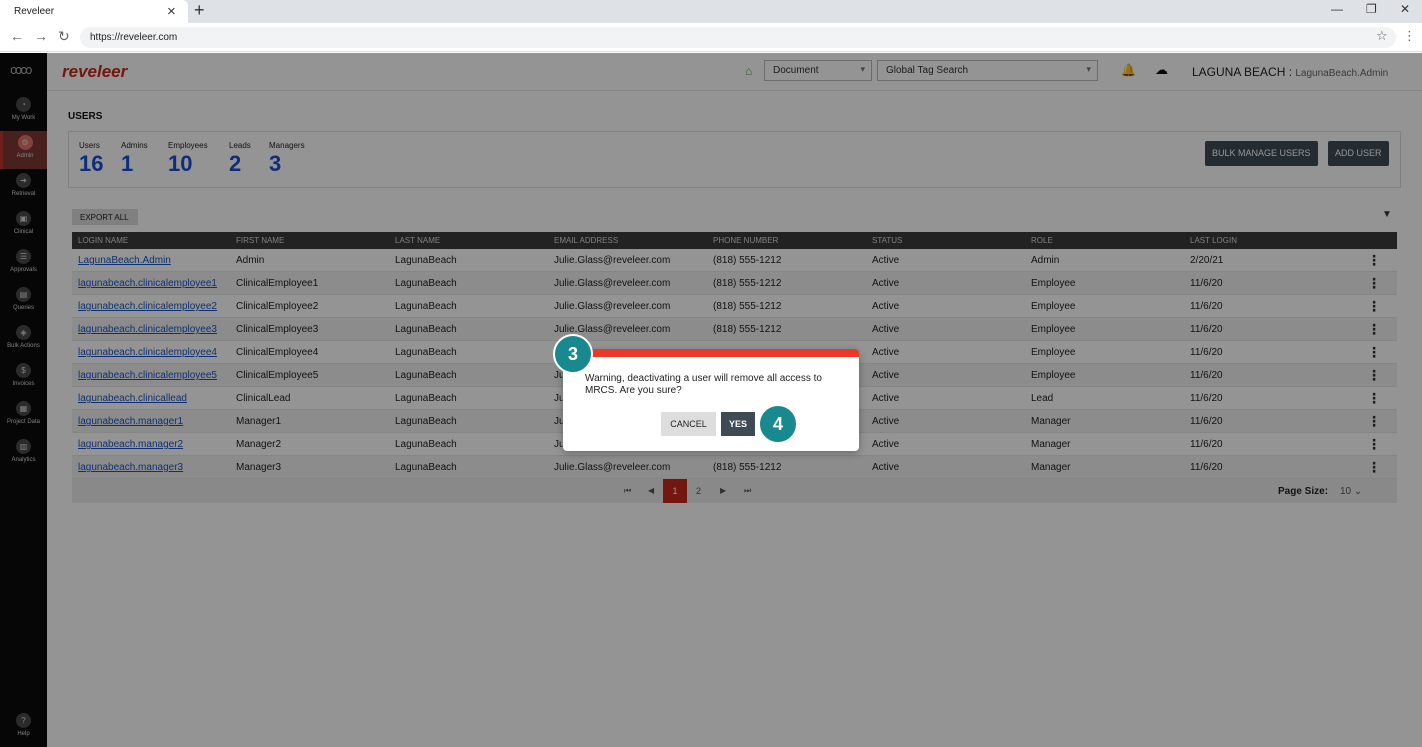 This screenshot has height=747, width=1422. Describe the element at coordinates (171, 11) in the screenshot. I see `close-icon: ×` at that location.